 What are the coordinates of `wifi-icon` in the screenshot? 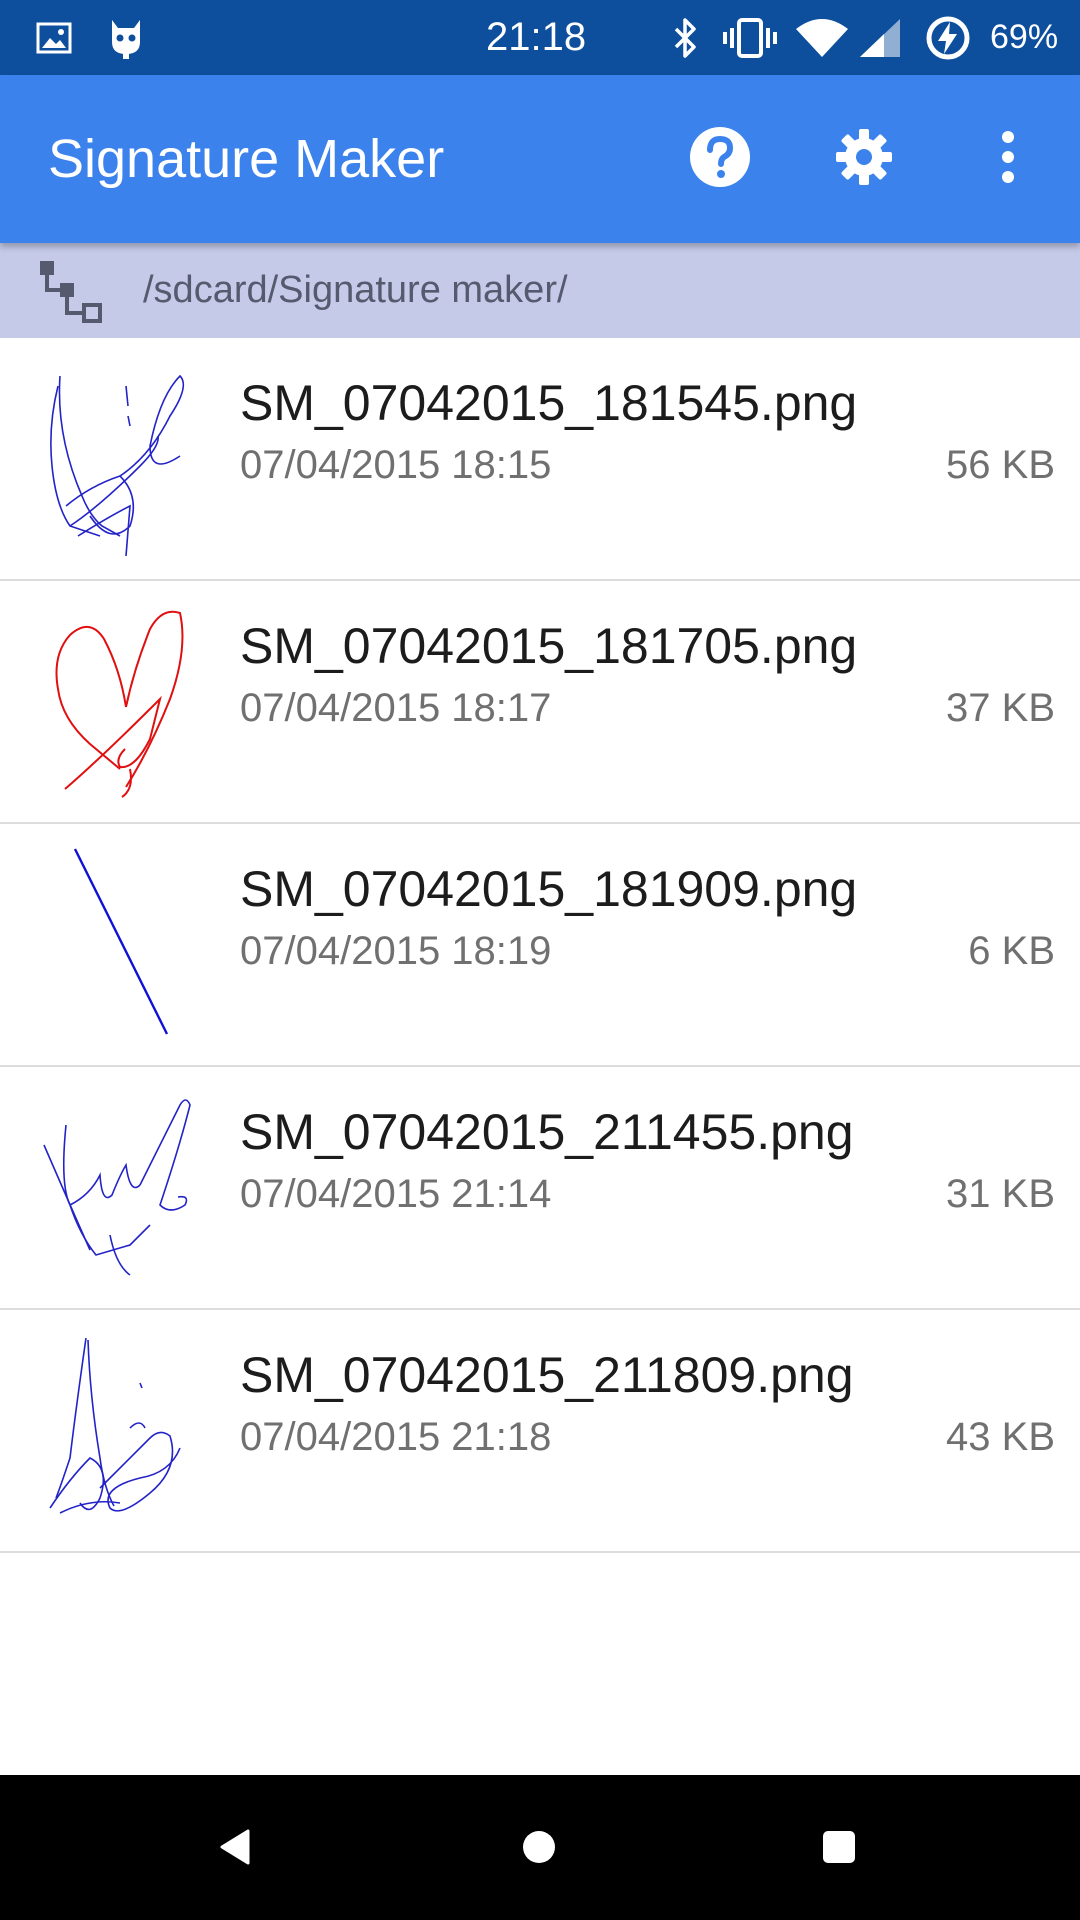 It's located at (822, 37).